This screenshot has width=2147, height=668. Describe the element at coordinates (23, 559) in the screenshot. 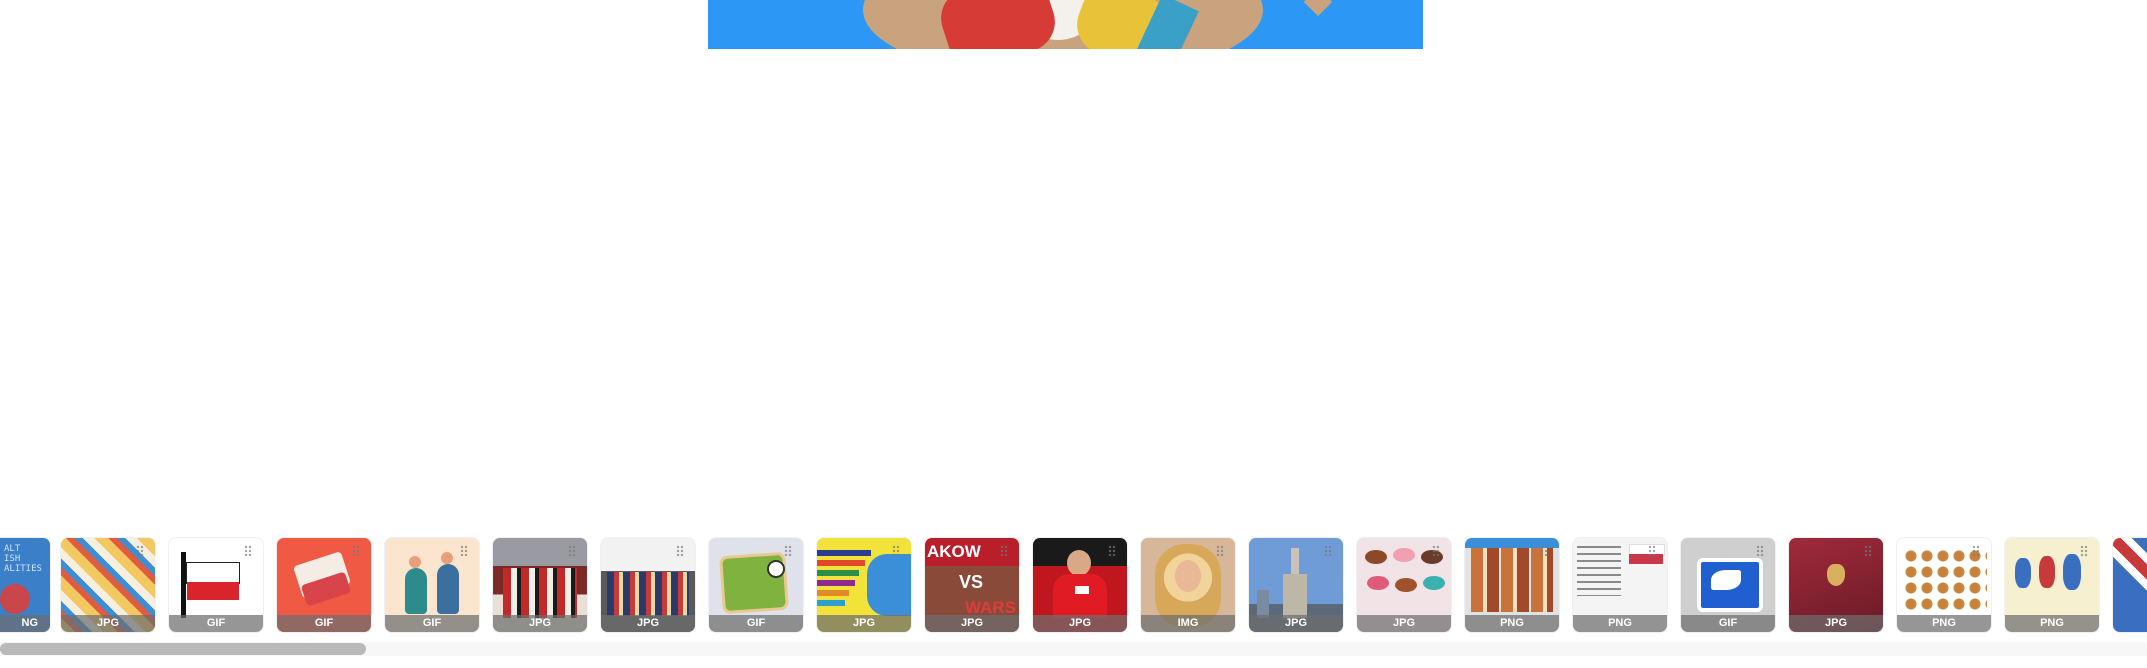

I see `thumbnail-art-text: ALT ISH ALITIES` at that location.